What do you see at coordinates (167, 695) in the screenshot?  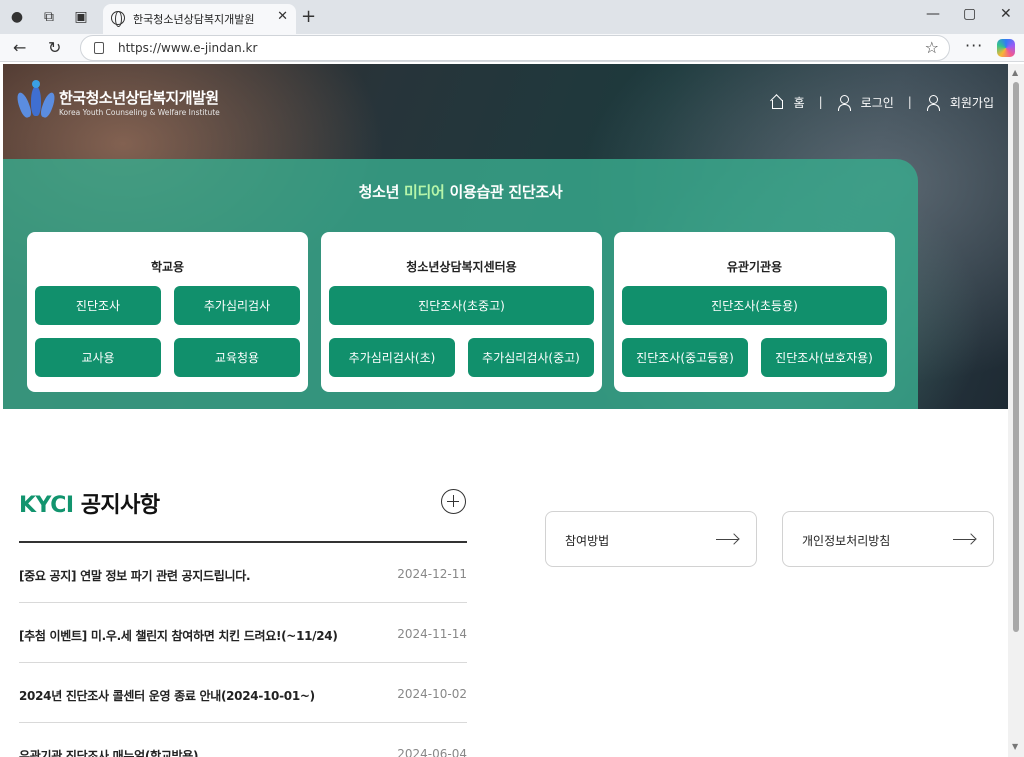 I see `notice-row-title: 2024년 진단조사 콜센터 운영 종료 안내(2024-10-01~)` at bounding box center [167, 695].